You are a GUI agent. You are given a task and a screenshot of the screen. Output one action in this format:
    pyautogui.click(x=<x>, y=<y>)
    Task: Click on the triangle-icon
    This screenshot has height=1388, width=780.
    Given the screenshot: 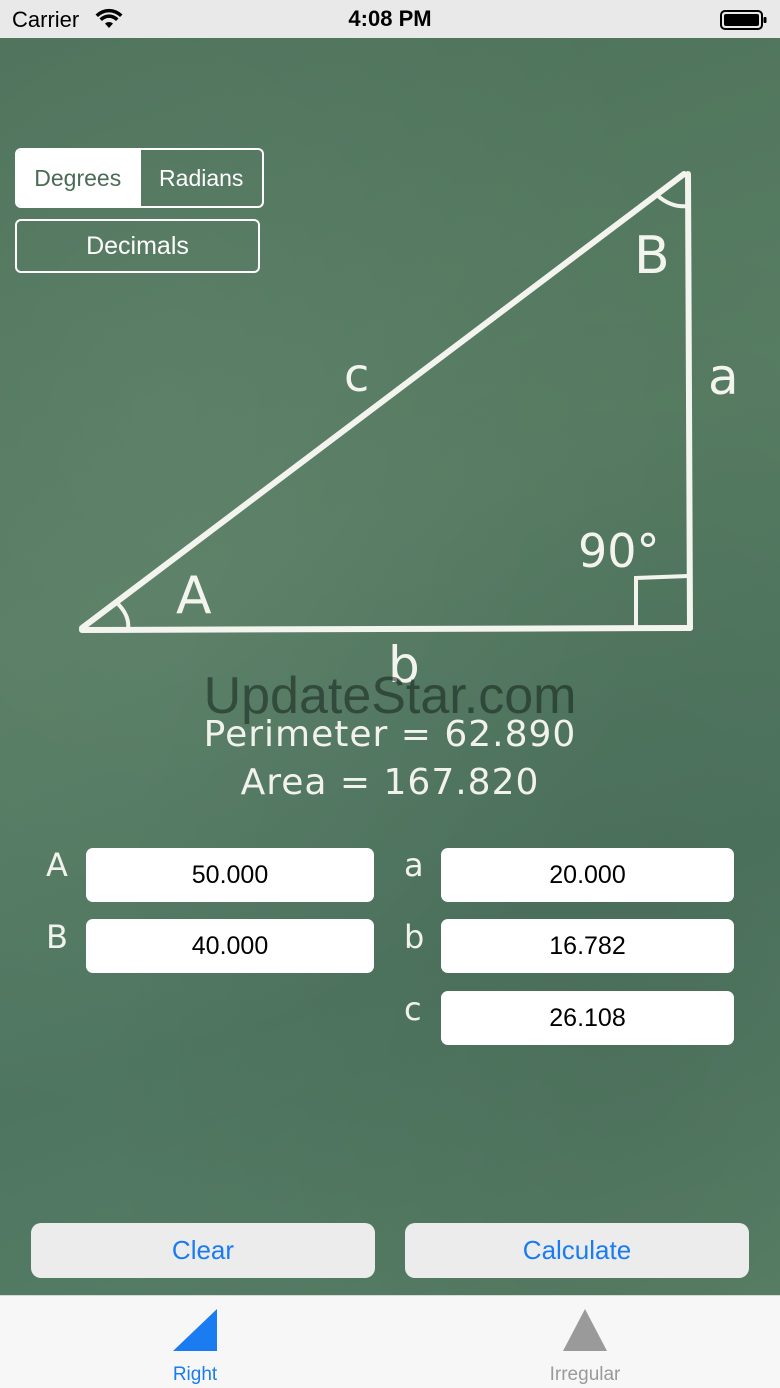 What is the action you would take?
    pyautogui.click(x=585, y=1330)
    